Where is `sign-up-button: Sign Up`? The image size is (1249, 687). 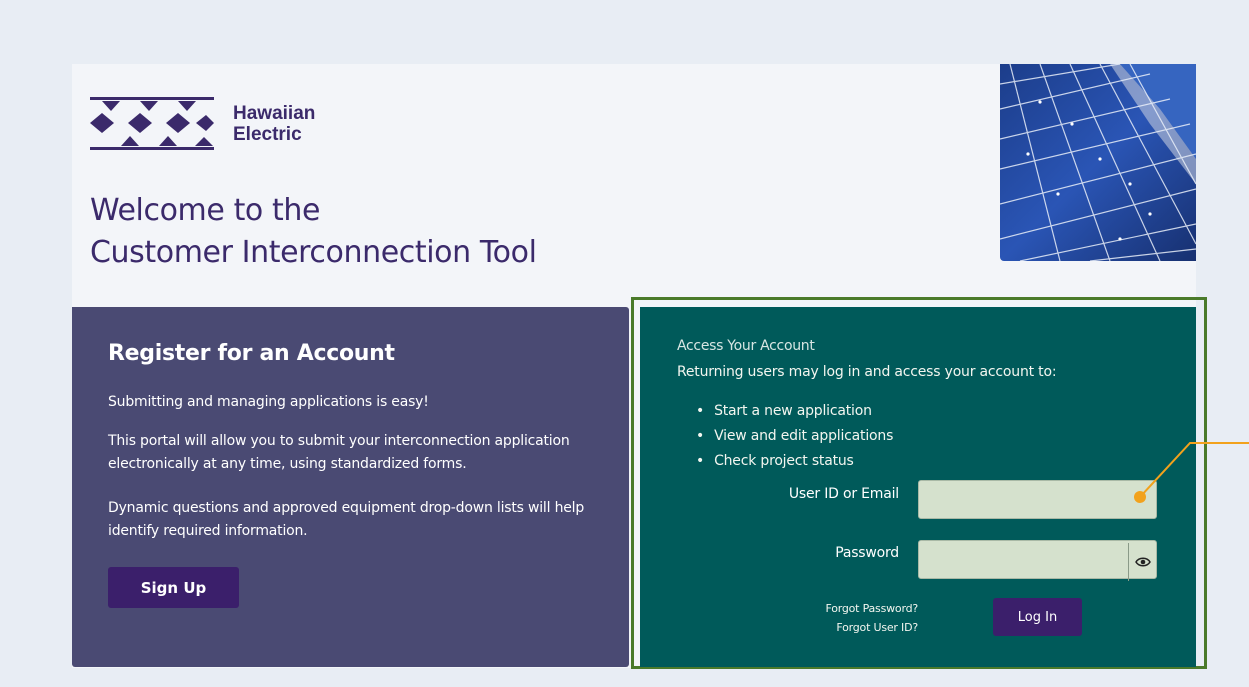
sign-up-button: Sign Up is located at coordinates (173, 587).